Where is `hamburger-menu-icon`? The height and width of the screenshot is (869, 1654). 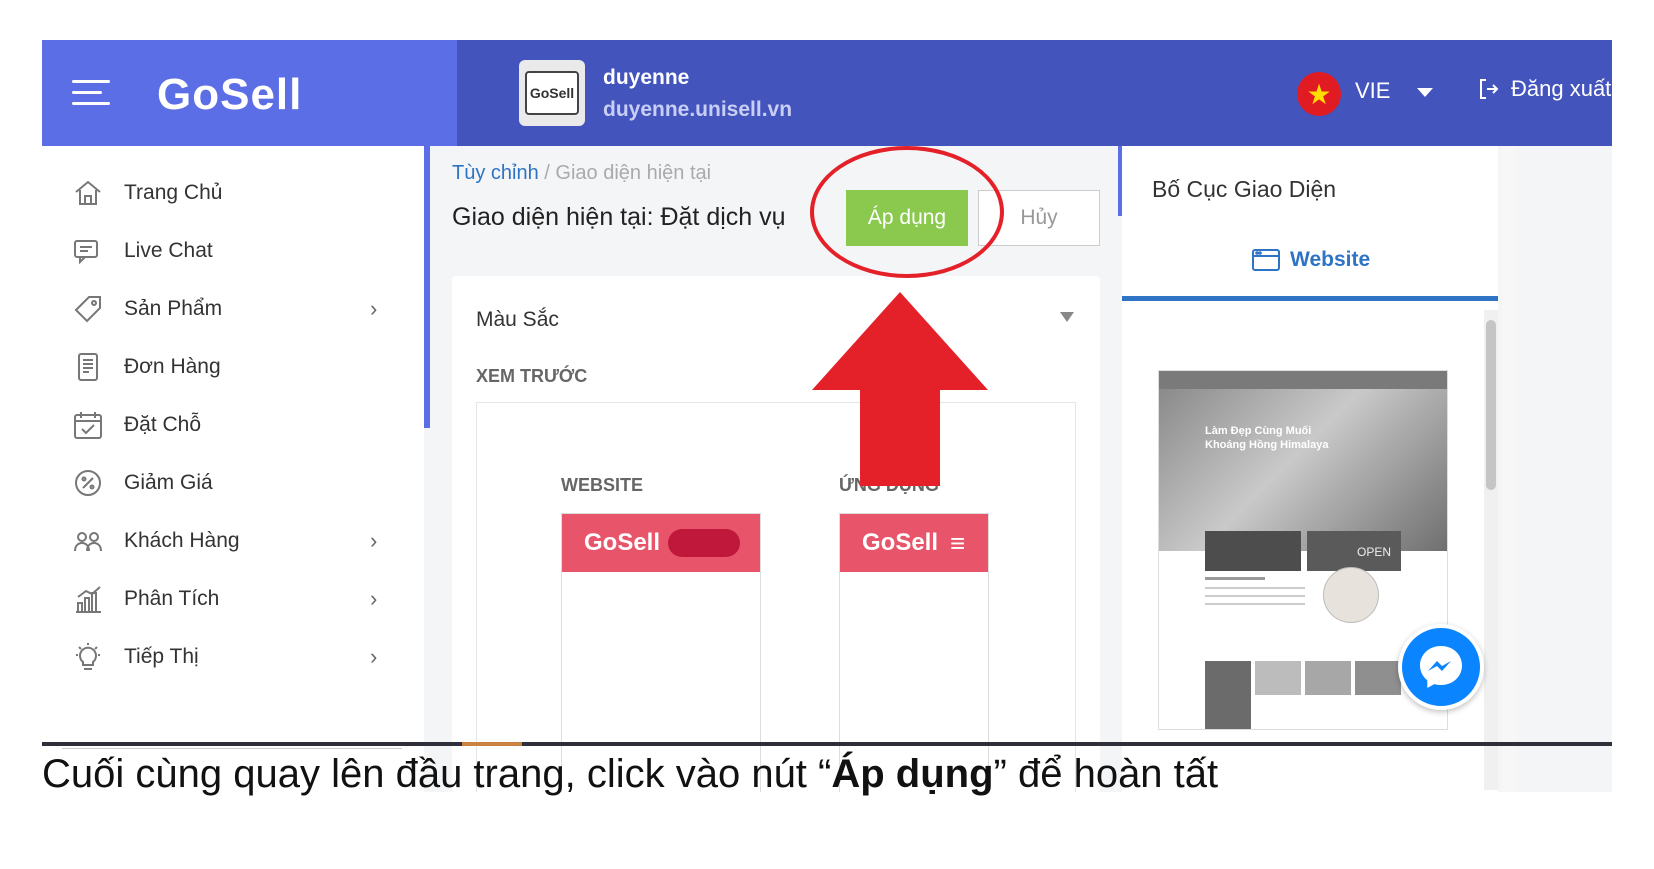 hamburger-menu-icon is located at coordinates (91, 93).